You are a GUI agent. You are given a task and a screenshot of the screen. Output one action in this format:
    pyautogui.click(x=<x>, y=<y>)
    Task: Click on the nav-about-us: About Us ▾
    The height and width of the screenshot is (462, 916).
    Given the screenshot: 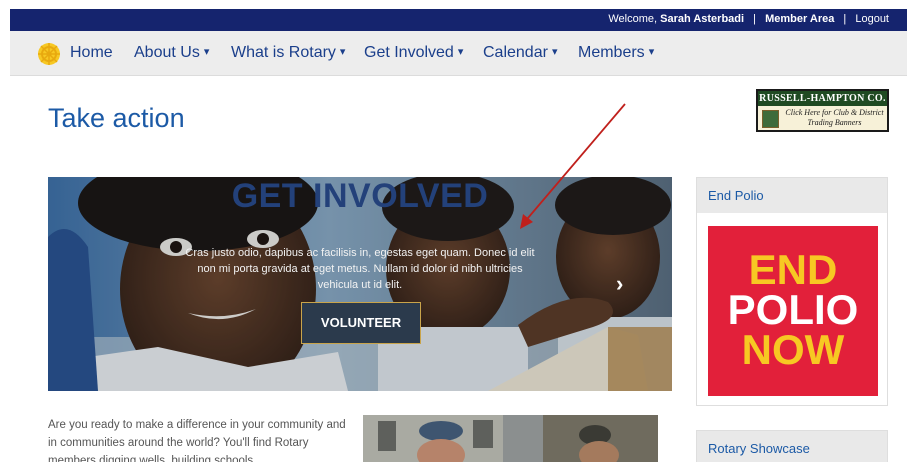 What is the action you would take?
    pyautogui.click(x=171, y=53)
    